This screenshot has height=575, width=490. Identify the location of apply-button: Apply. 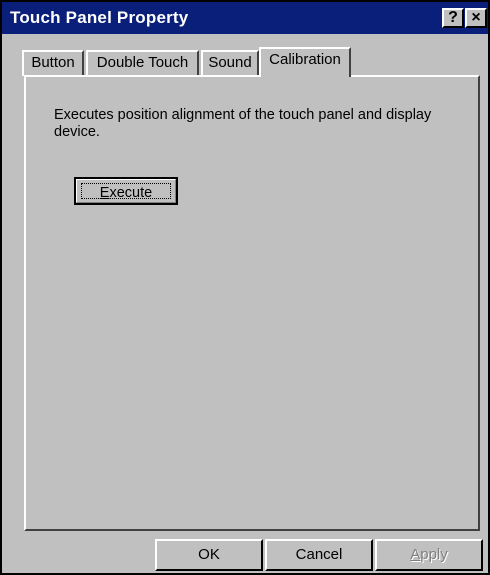
(429, 555).